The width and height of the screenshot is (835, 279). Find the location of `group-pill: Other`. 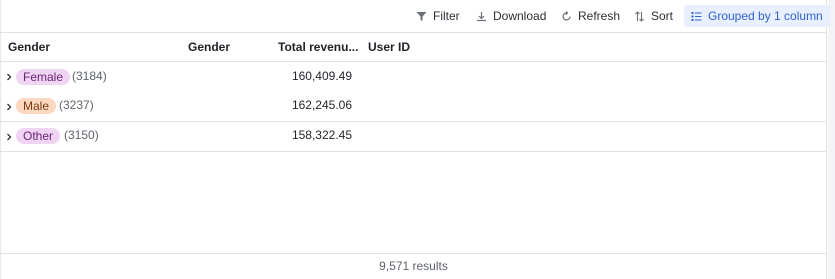

group-pill: Other is located at coordinates (38, 136).